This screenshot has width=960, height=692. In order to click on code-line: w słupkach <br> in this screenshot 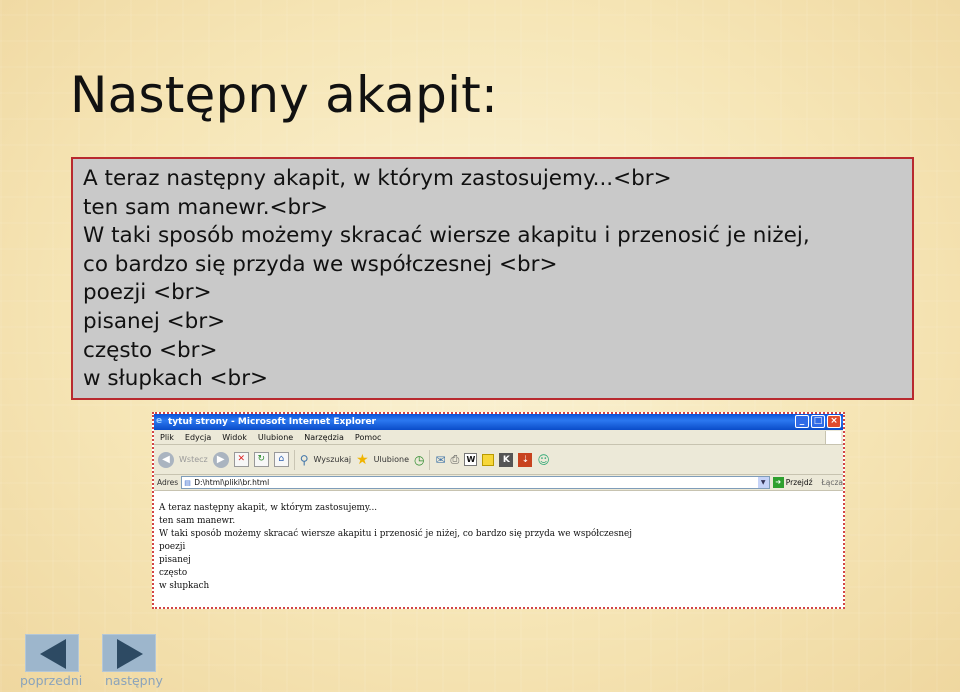, I will do `click(176, 379)`.